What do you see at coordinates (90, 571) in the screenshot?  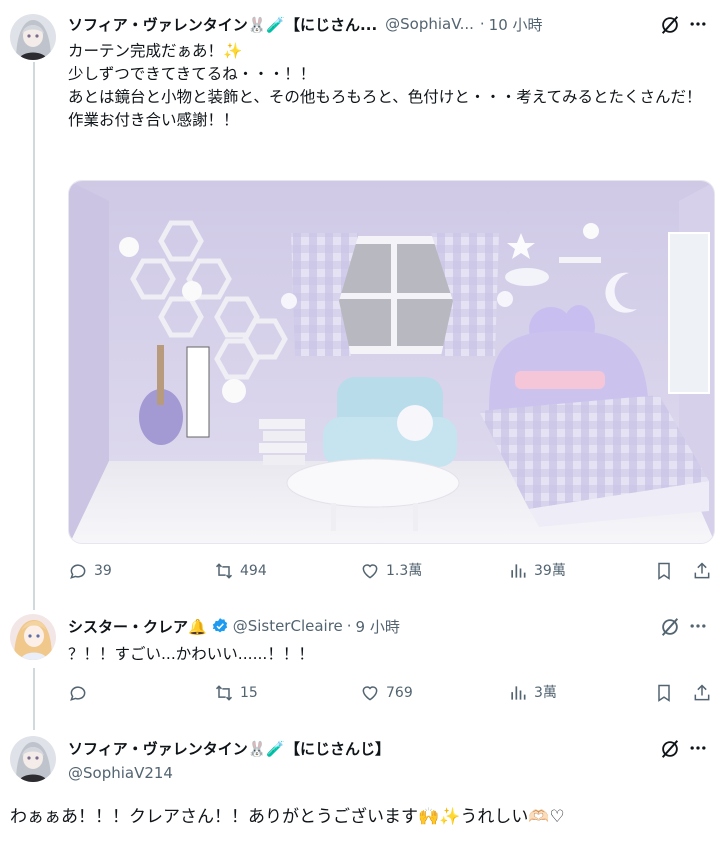 I see `reply-button: 39` at bounding box center [90, 571].